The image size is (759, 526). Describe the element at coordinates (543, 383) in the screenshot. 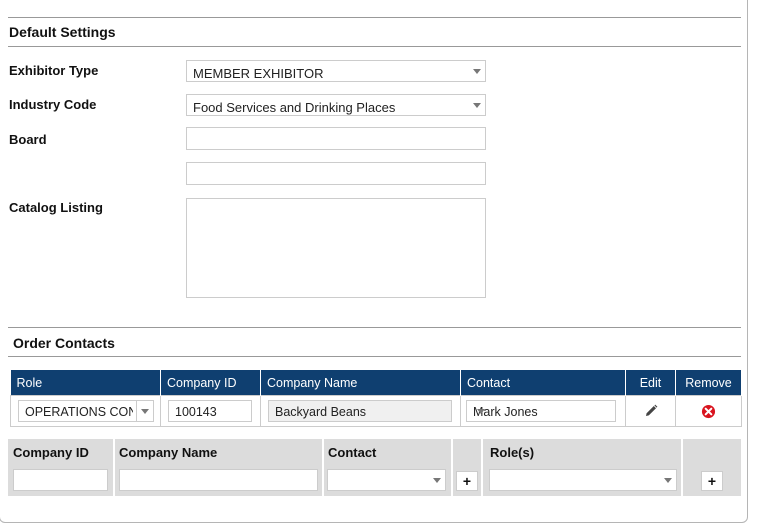

I see `column-header-contact: Contact` at that location.